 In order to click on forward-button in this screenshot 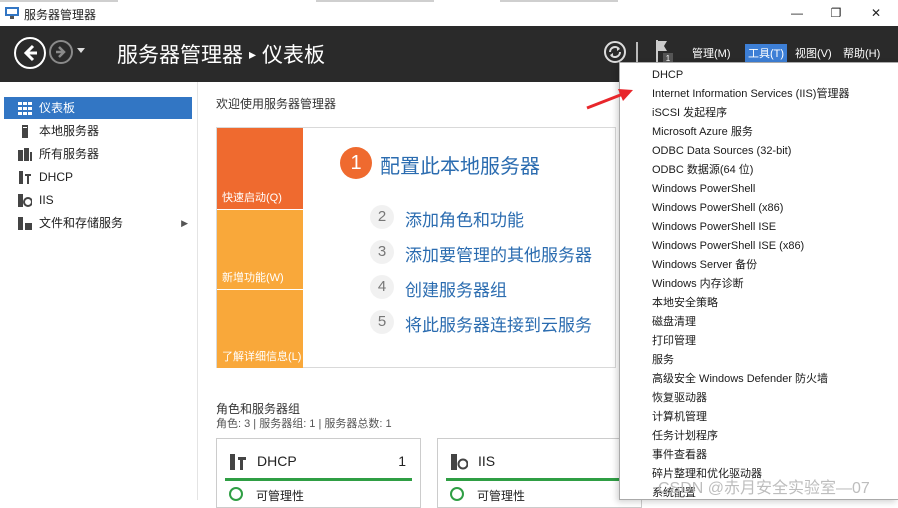, I will do `click(61, 52)`.